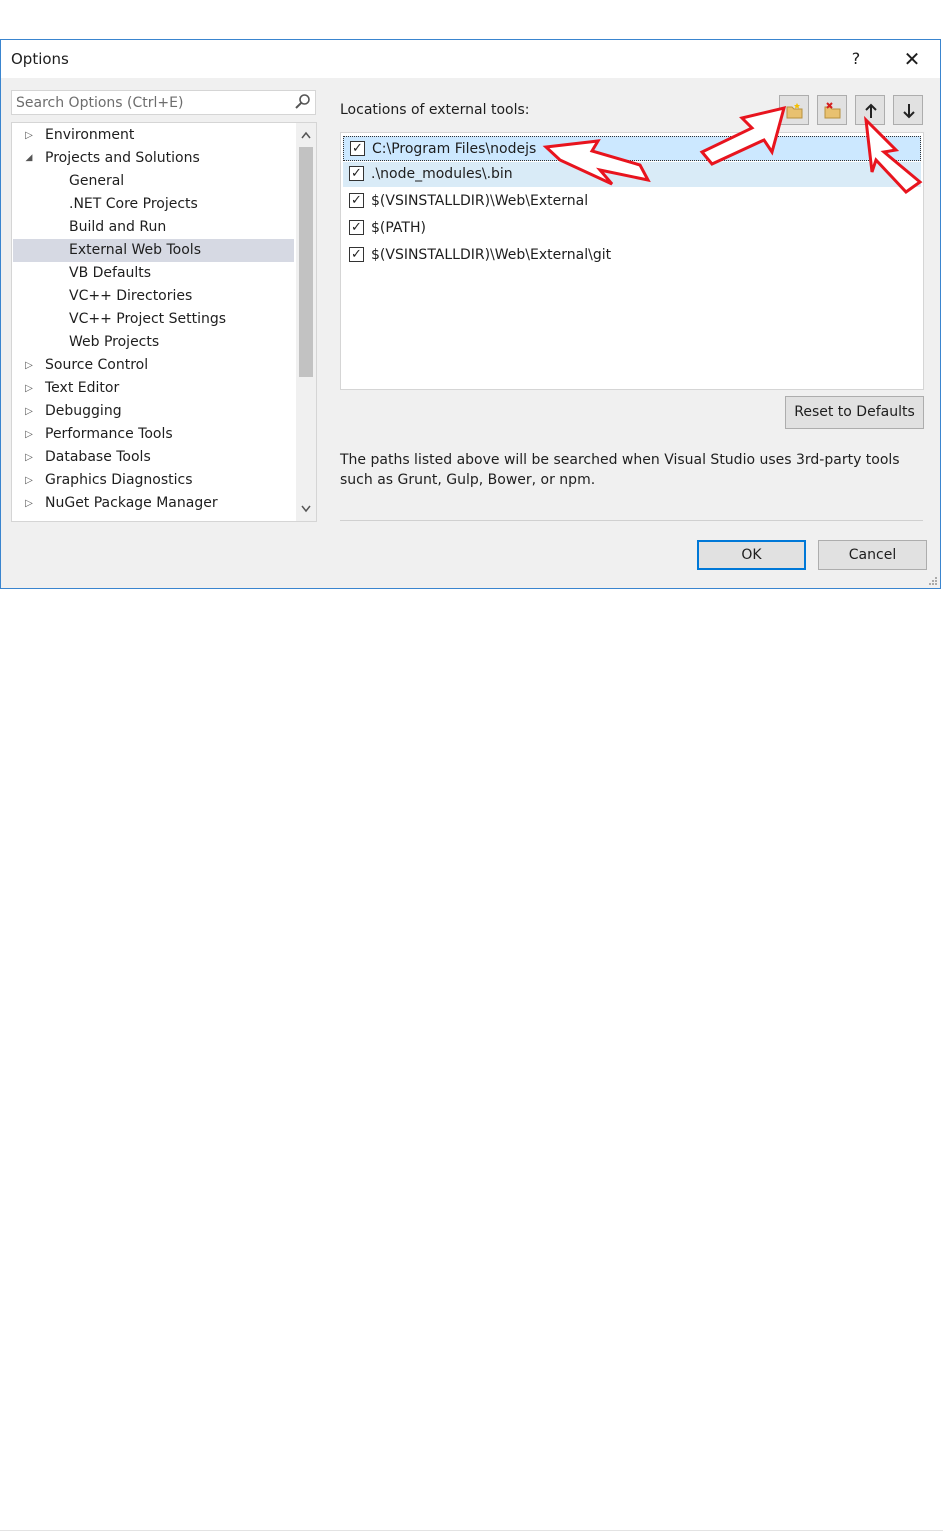  Describe the element at coordinates (435, 110) in the screenshot. I see `locations-label: Locations of external tools:` at that location.